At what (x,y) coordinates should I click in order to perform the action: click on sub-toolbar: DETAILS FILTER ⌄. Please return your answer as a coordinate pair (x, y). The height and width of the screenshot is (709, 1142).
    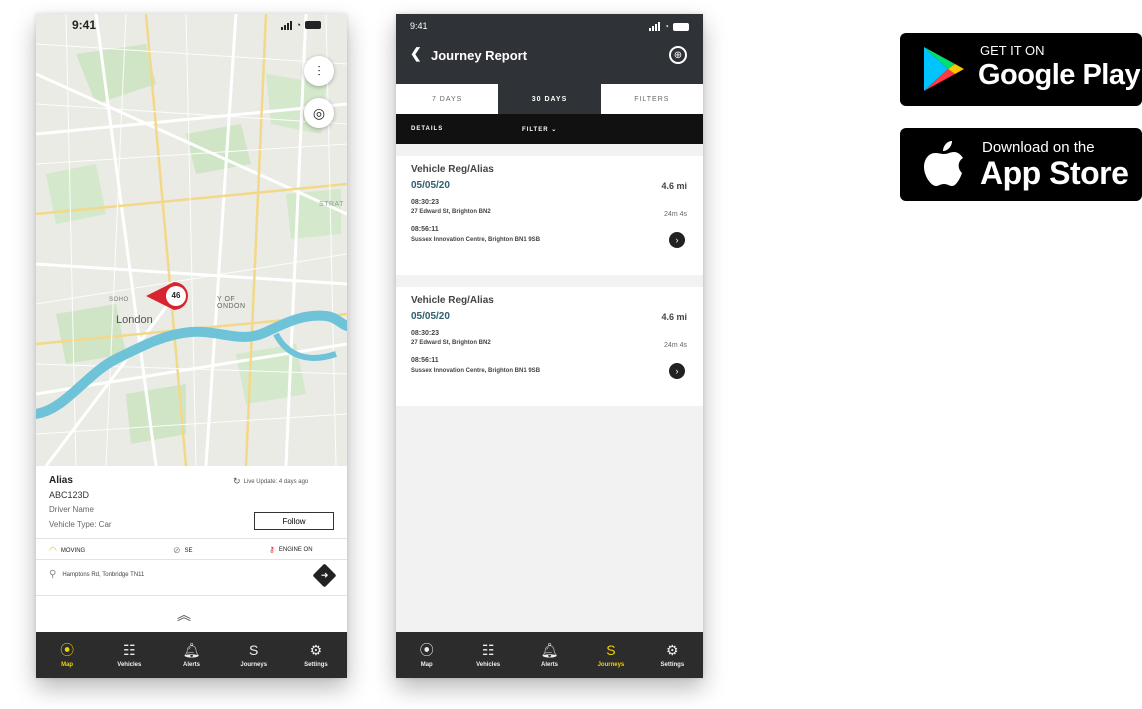
    Looking at the image, I should click on (549, 129).